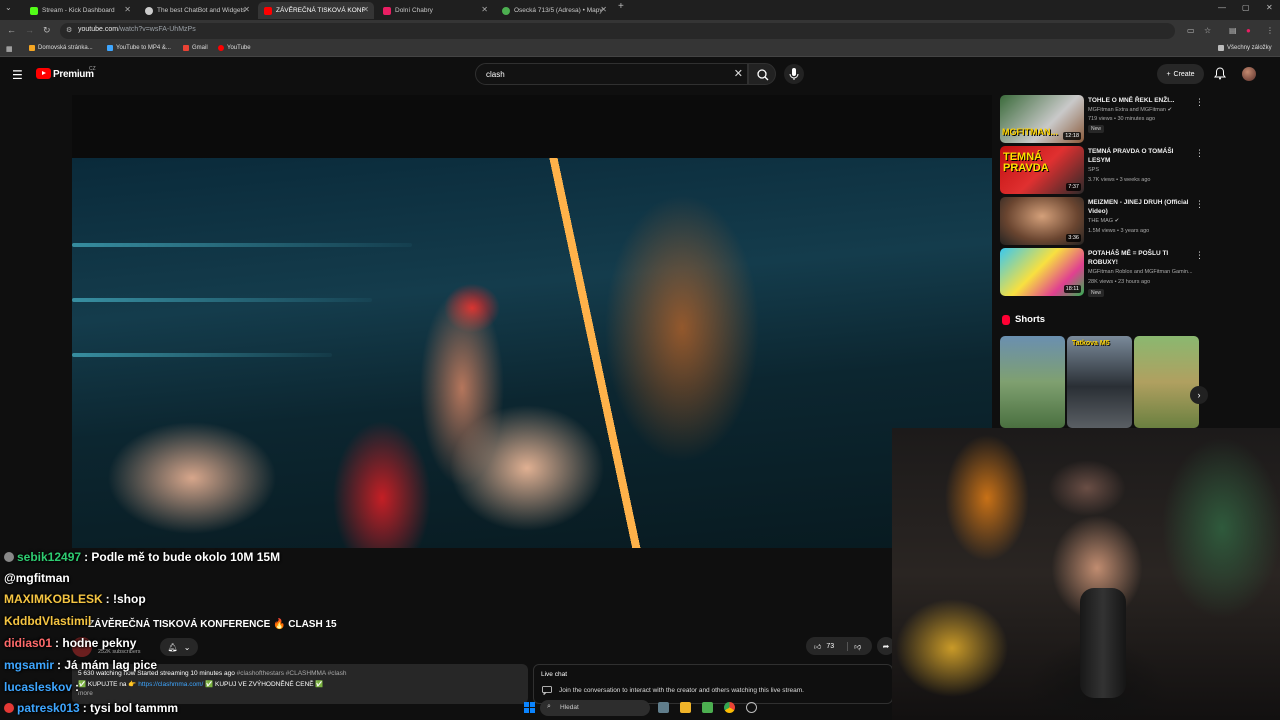 Image resolution: width=1280 pixels, height=720 pixels. What do you see at coordinates (53, 599) in the screenshot?
I see `chat-username: MAXIMKOBLESK` at bounding box center [53, 599].